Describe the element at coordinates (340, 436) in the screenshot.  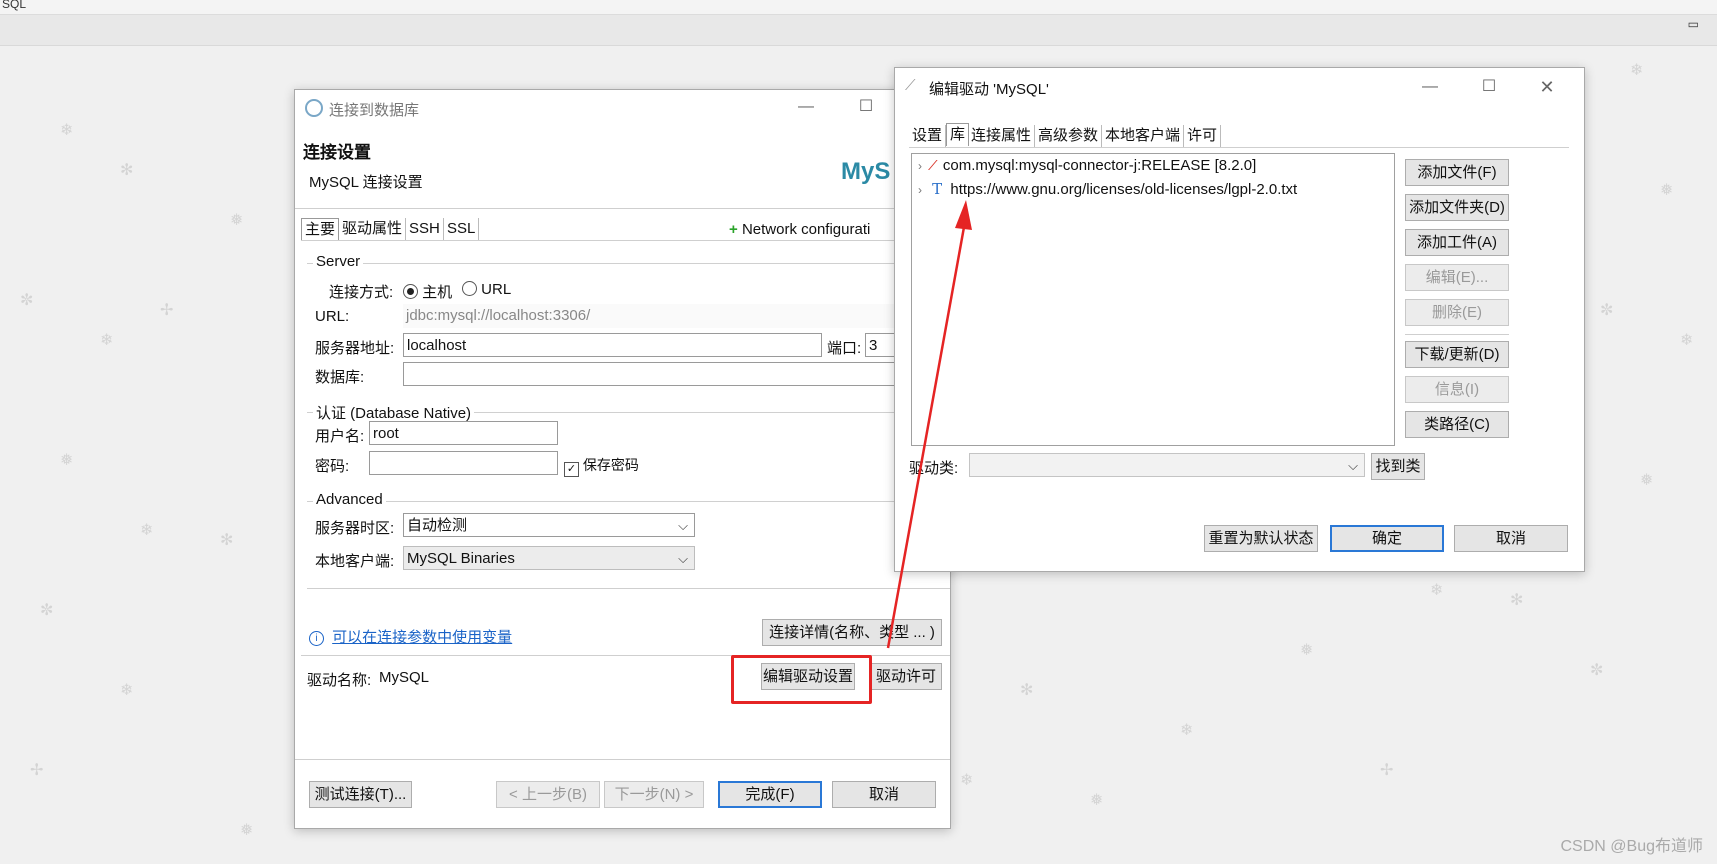
I see `username-label: 用户名:` at that location.